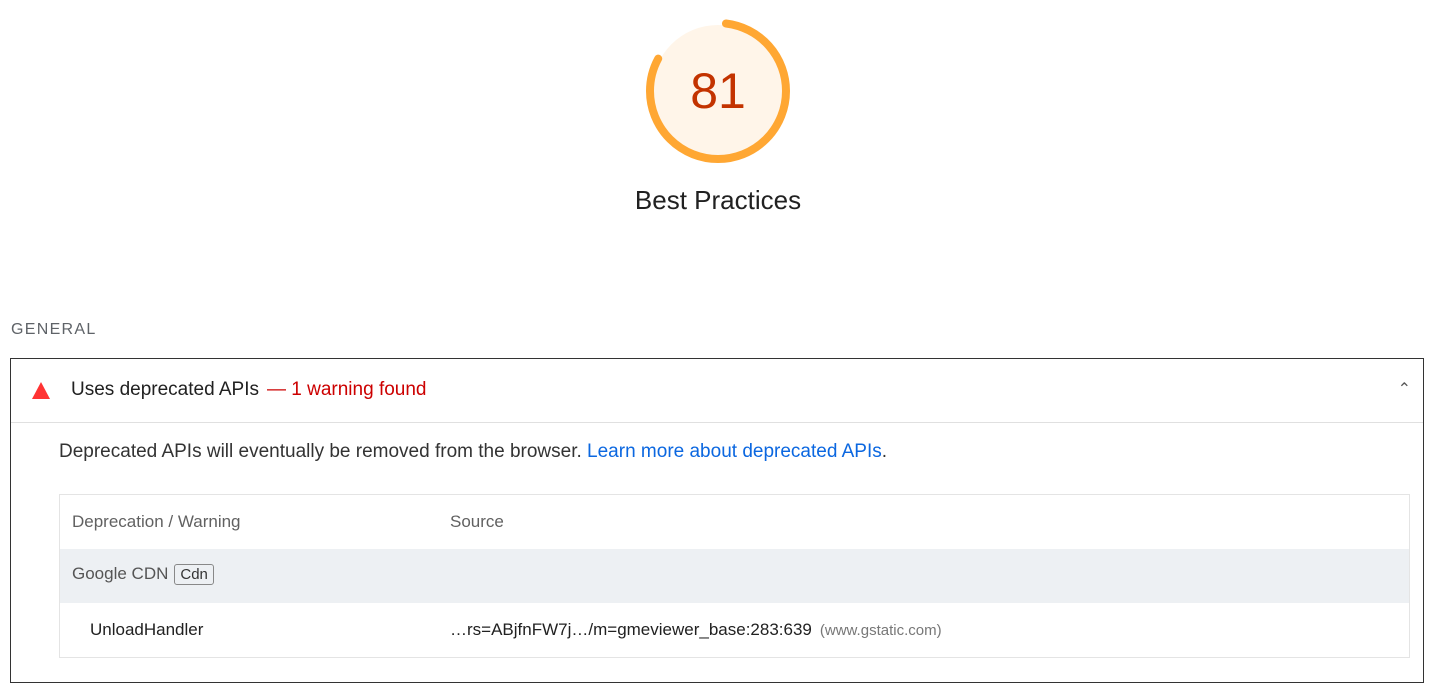 The height and width of the screenshot is (689, 1436). What do you see at coordinates (734, 451) in the screenshot?
I see `learn-more-link: Learn more about deprecated APIs` at bounding box center [734, 451].